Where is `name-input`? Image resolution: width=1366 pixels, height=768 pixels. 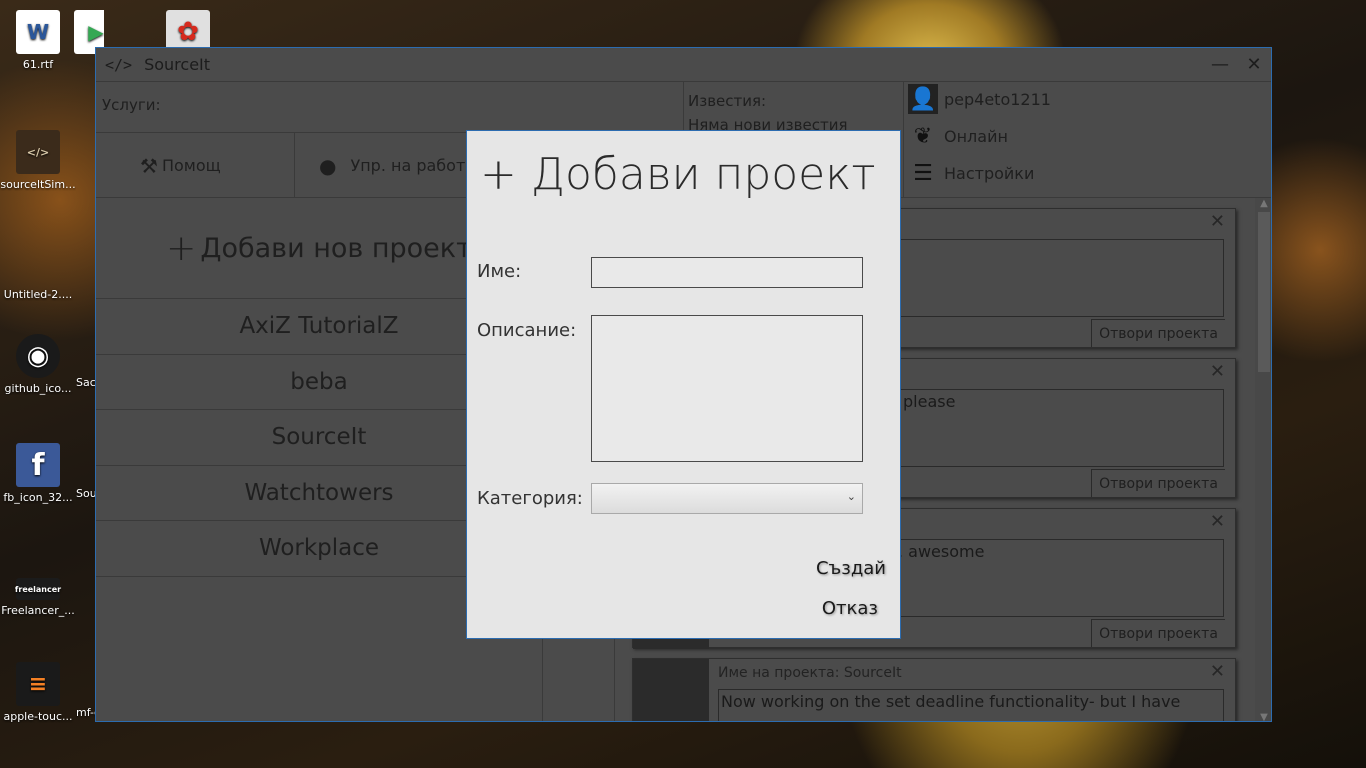 name-input is located at coordinates (727, 272).